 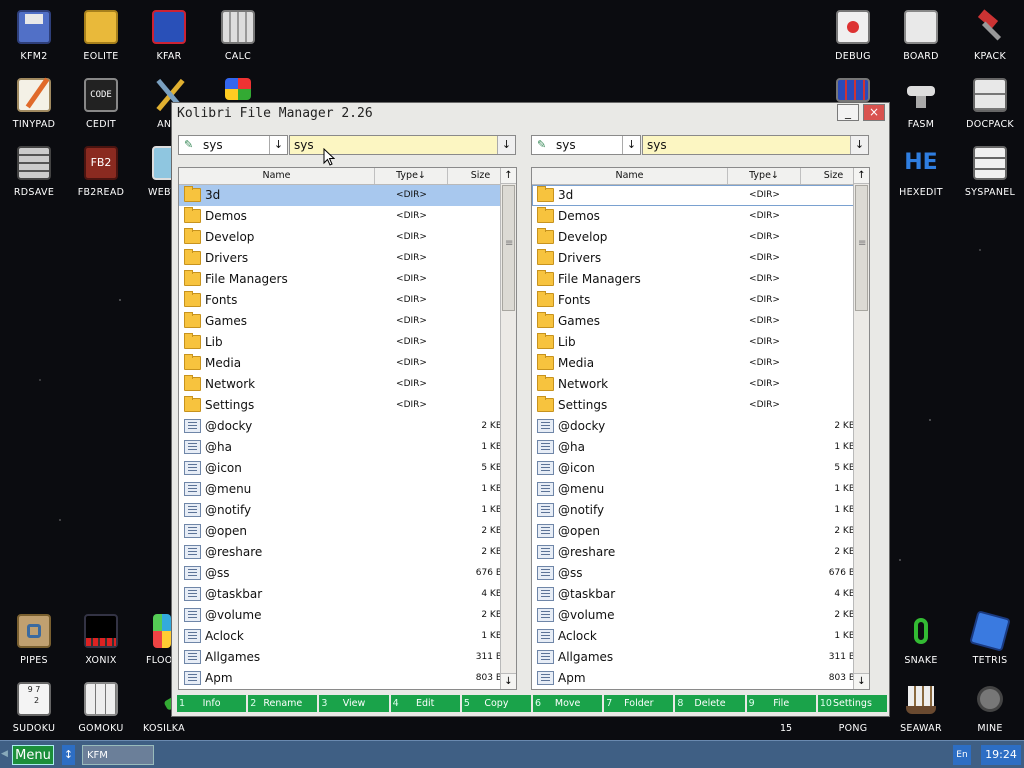 What do you see at coordinates (101, 708) in the screenshot?
I see `desktop-icon-gomoku: GOMOKU` at bounding box center [101, 708].